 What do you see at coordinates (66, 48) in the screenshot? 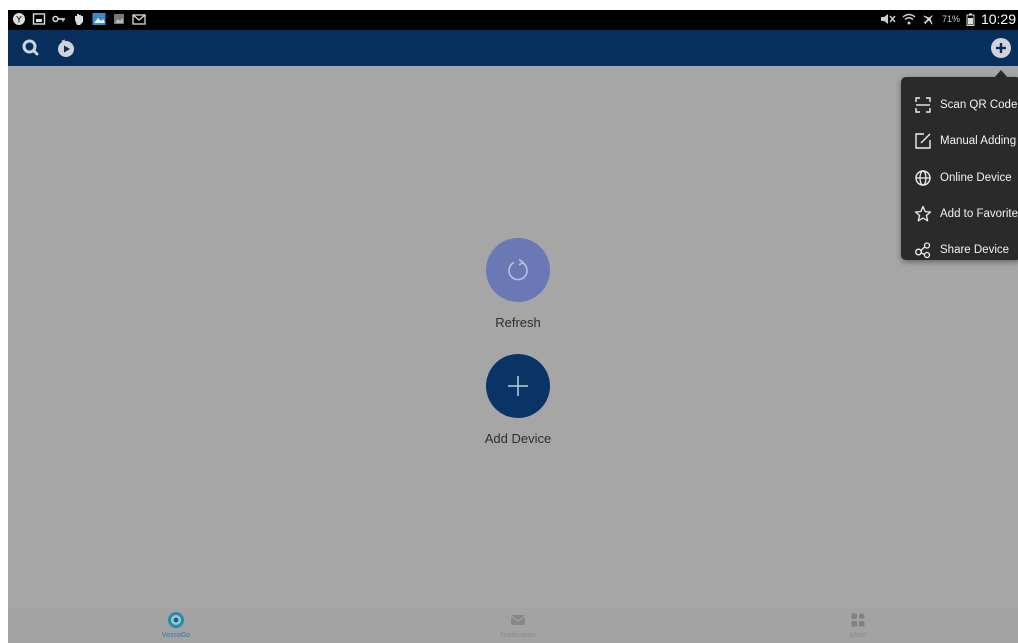
I see `playback-icon` at bounding box center [66, 48].